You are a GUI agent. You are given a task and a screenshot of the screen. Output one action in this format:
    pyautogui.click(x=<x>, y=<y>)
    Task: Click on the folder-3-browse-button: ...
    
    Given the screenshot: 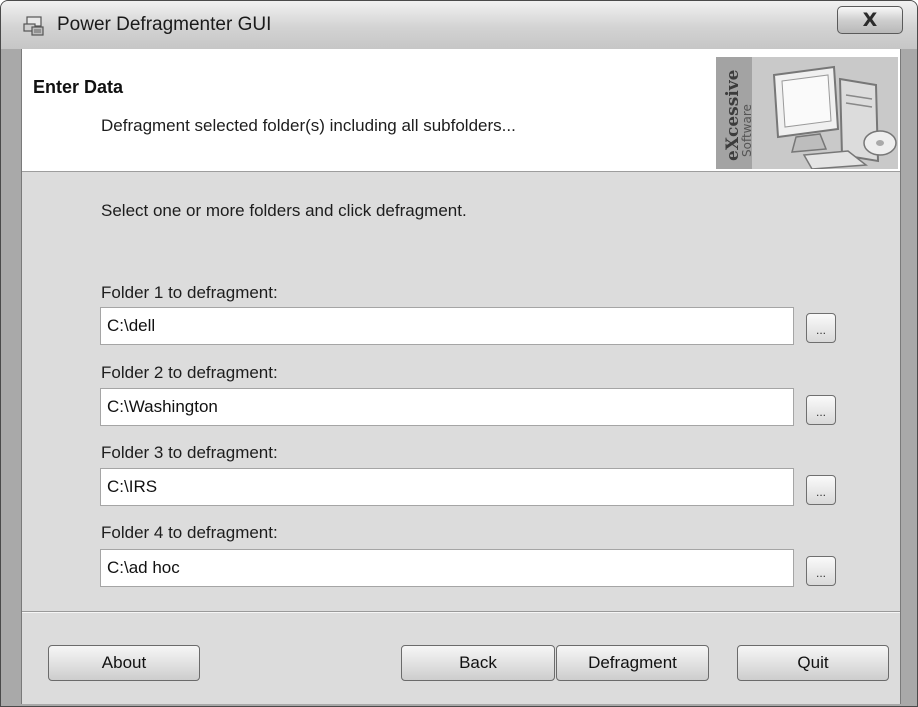 What is the action you would take?
    pyautogui.click(x=821, y=490)
    